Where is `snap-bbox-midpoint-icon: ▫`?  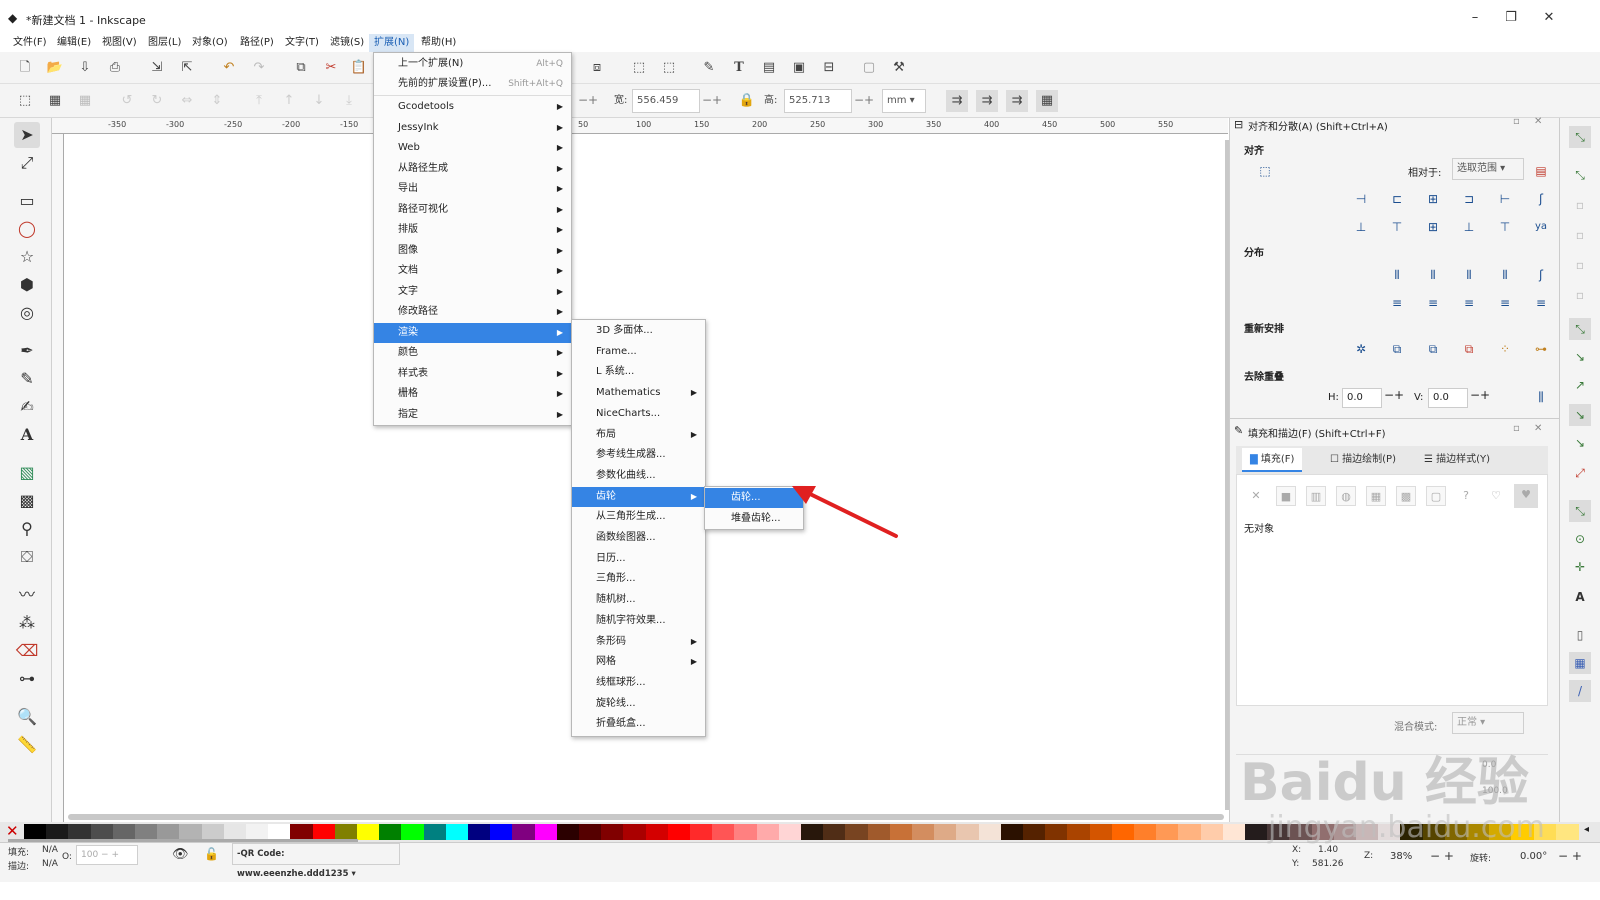 snap-bbox-midpoint-icon: ▫ is located at coordinates (1580, 265).